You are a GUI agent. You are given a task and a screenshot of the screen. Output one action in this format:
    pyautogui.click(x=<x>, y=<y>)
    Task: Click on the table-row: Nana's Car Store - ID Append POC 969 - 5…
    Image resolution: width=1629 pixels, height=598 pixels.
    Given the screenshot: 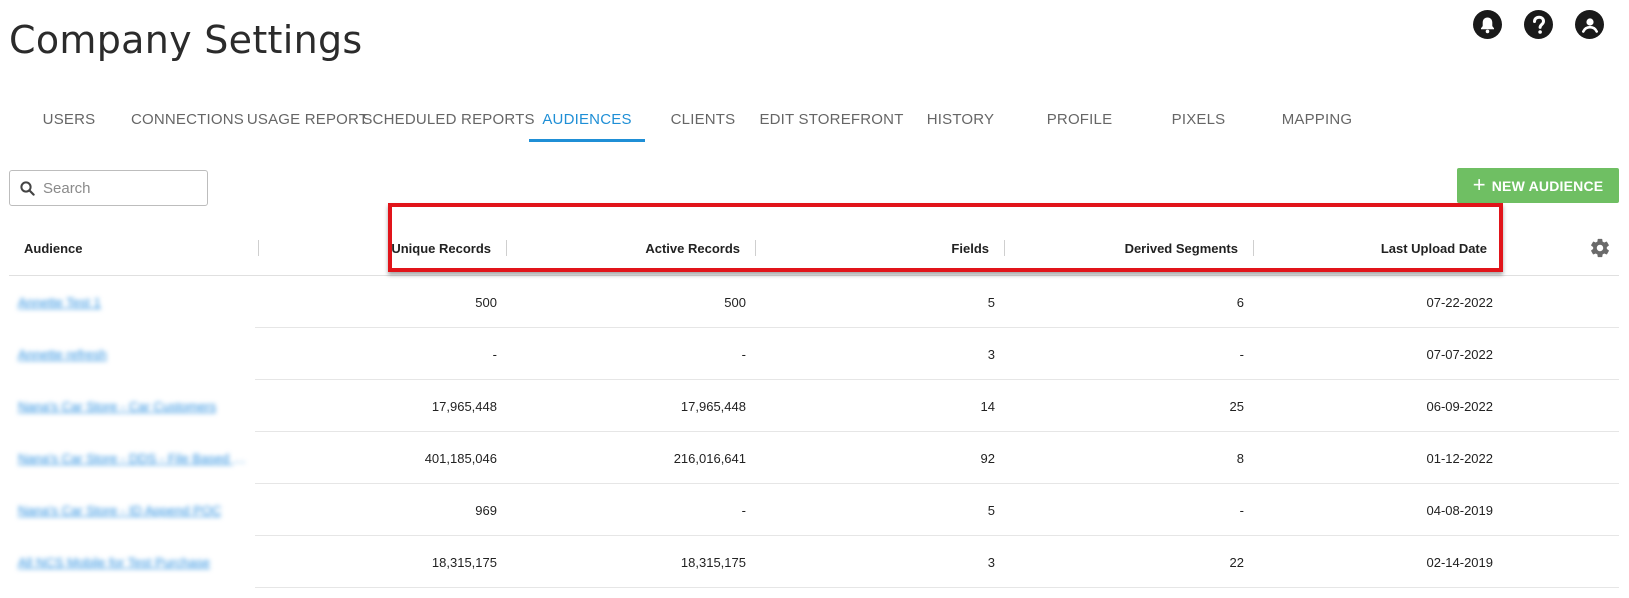 What is the action you would take?
    pyautogui.click(x=814, y=510)
    